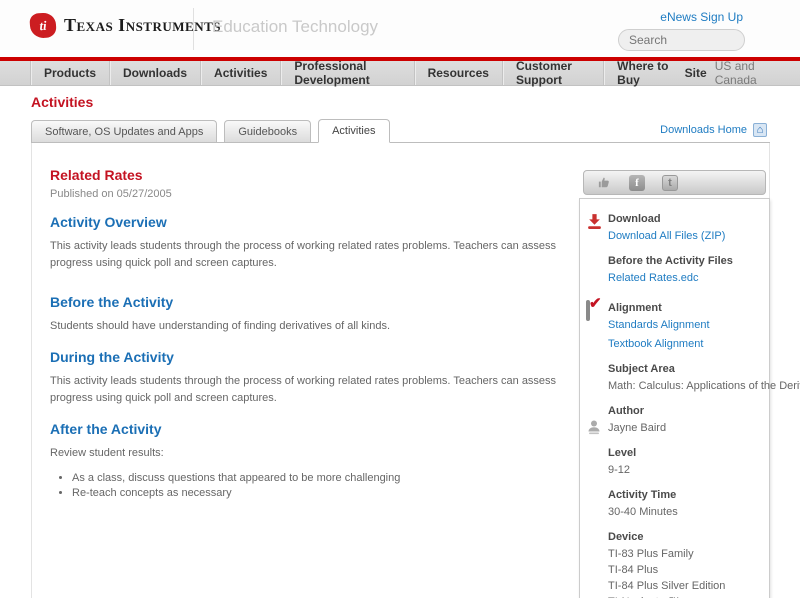 The width and height of the screenshot is (800, 598). Describe the element at coordinates (43, 25) in the screenshot. I see `ti-logo-icon: ti` at that location.